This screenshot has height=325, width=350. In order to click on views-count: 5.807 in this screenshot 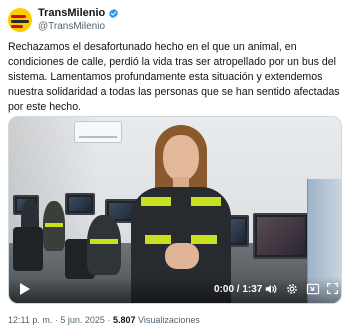, I will do `click(124, 320)`.